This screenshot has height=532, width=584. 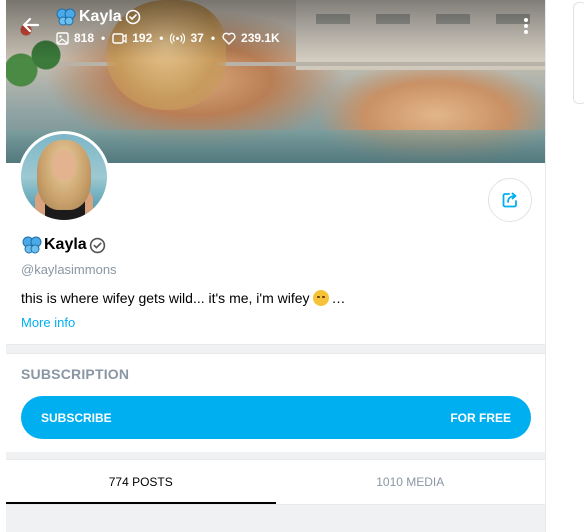 What do you see at coordinates (260, 38) in the screenshot?
I see `stat-likes-count: 239.1K` at bounding box center [260, 38].